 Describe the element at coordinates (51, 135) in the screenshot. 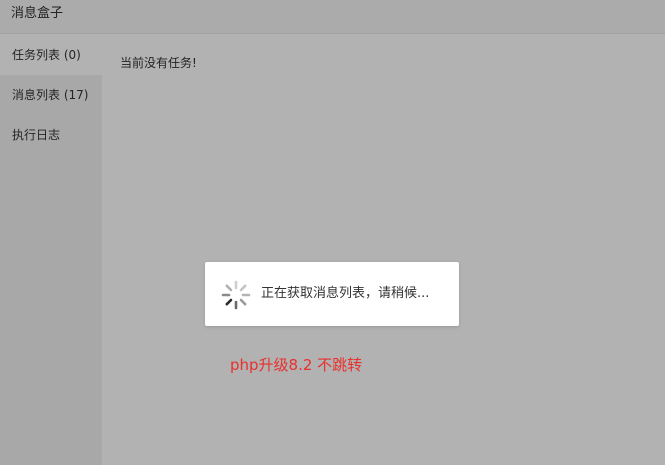

I see `sidebar-item-logs: 执行日志` at that location.